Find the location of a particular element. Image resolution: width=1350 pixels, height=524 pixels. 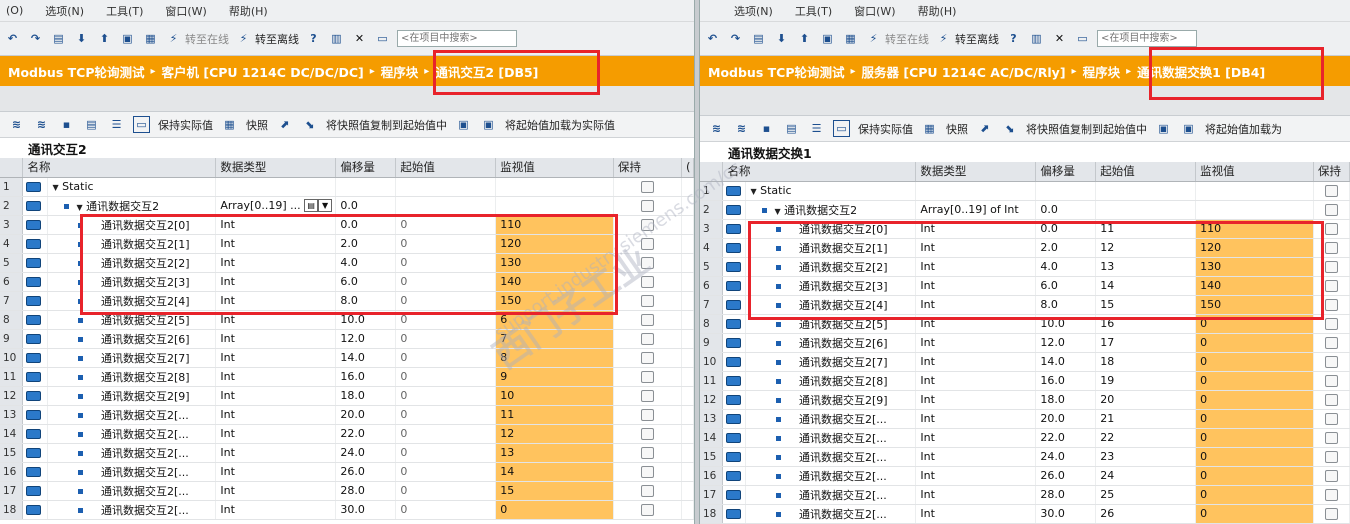

start-value-cell: 18 is located at coordinates (1146, 362).